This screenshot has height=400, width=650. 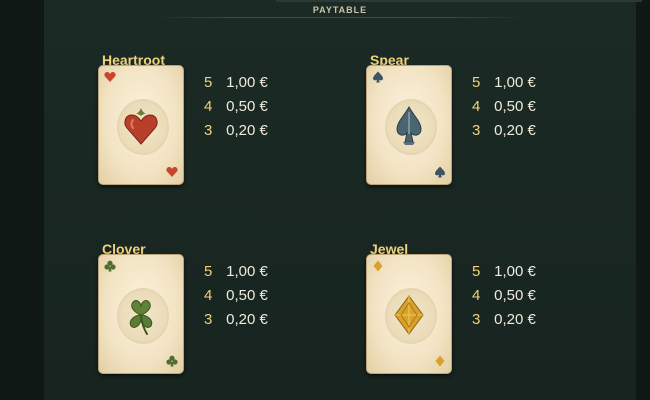 What do you see at coordinates (643, 200) in the screenshot?
I see `right-margin` at bounding box center [643, 200].